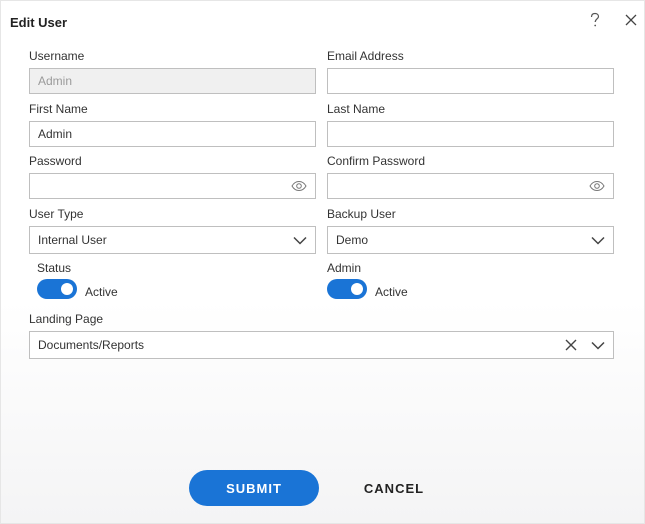  Describe the element at coordinates (55, 161) in the screenshot. I see `password-label: Password` at that location.